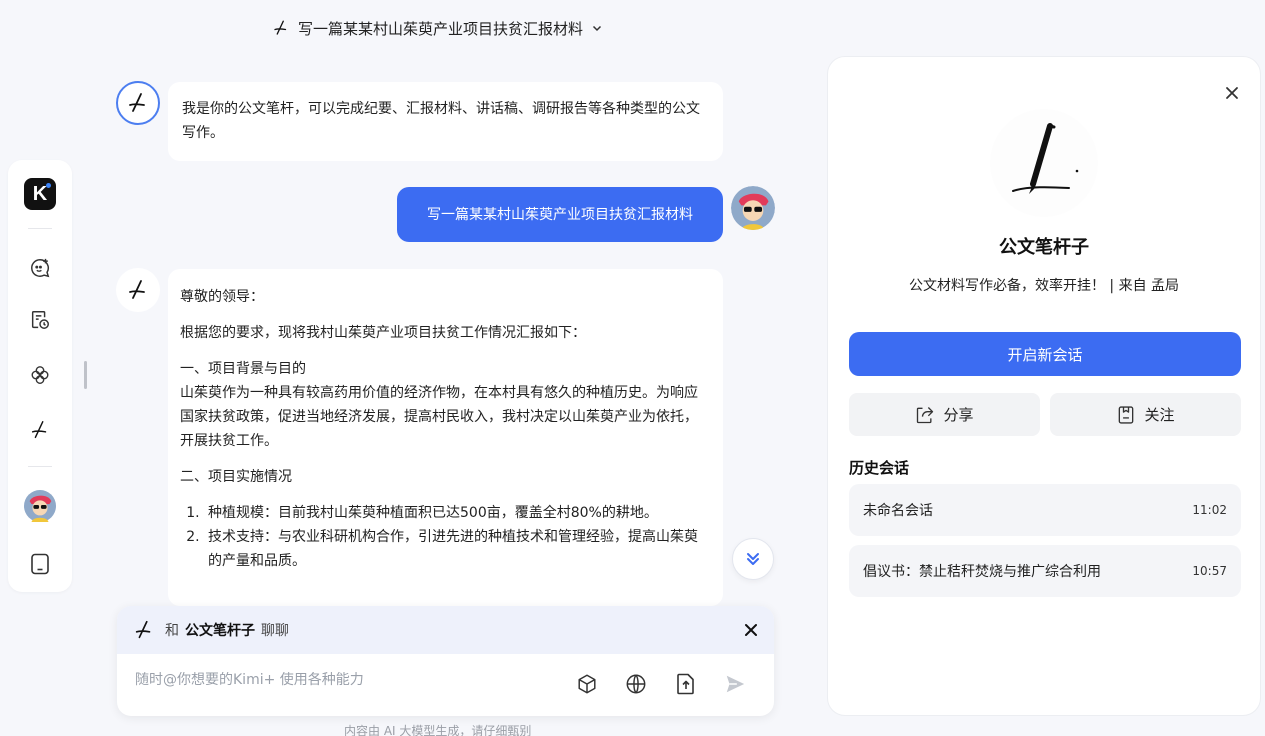  I want to click on kimi-plus-icon, so click(40, 375).